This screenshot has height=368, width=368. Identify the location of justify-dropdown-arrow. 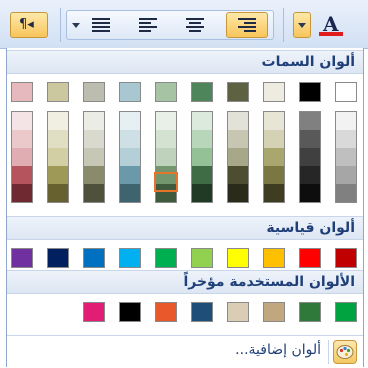
(76, 25).